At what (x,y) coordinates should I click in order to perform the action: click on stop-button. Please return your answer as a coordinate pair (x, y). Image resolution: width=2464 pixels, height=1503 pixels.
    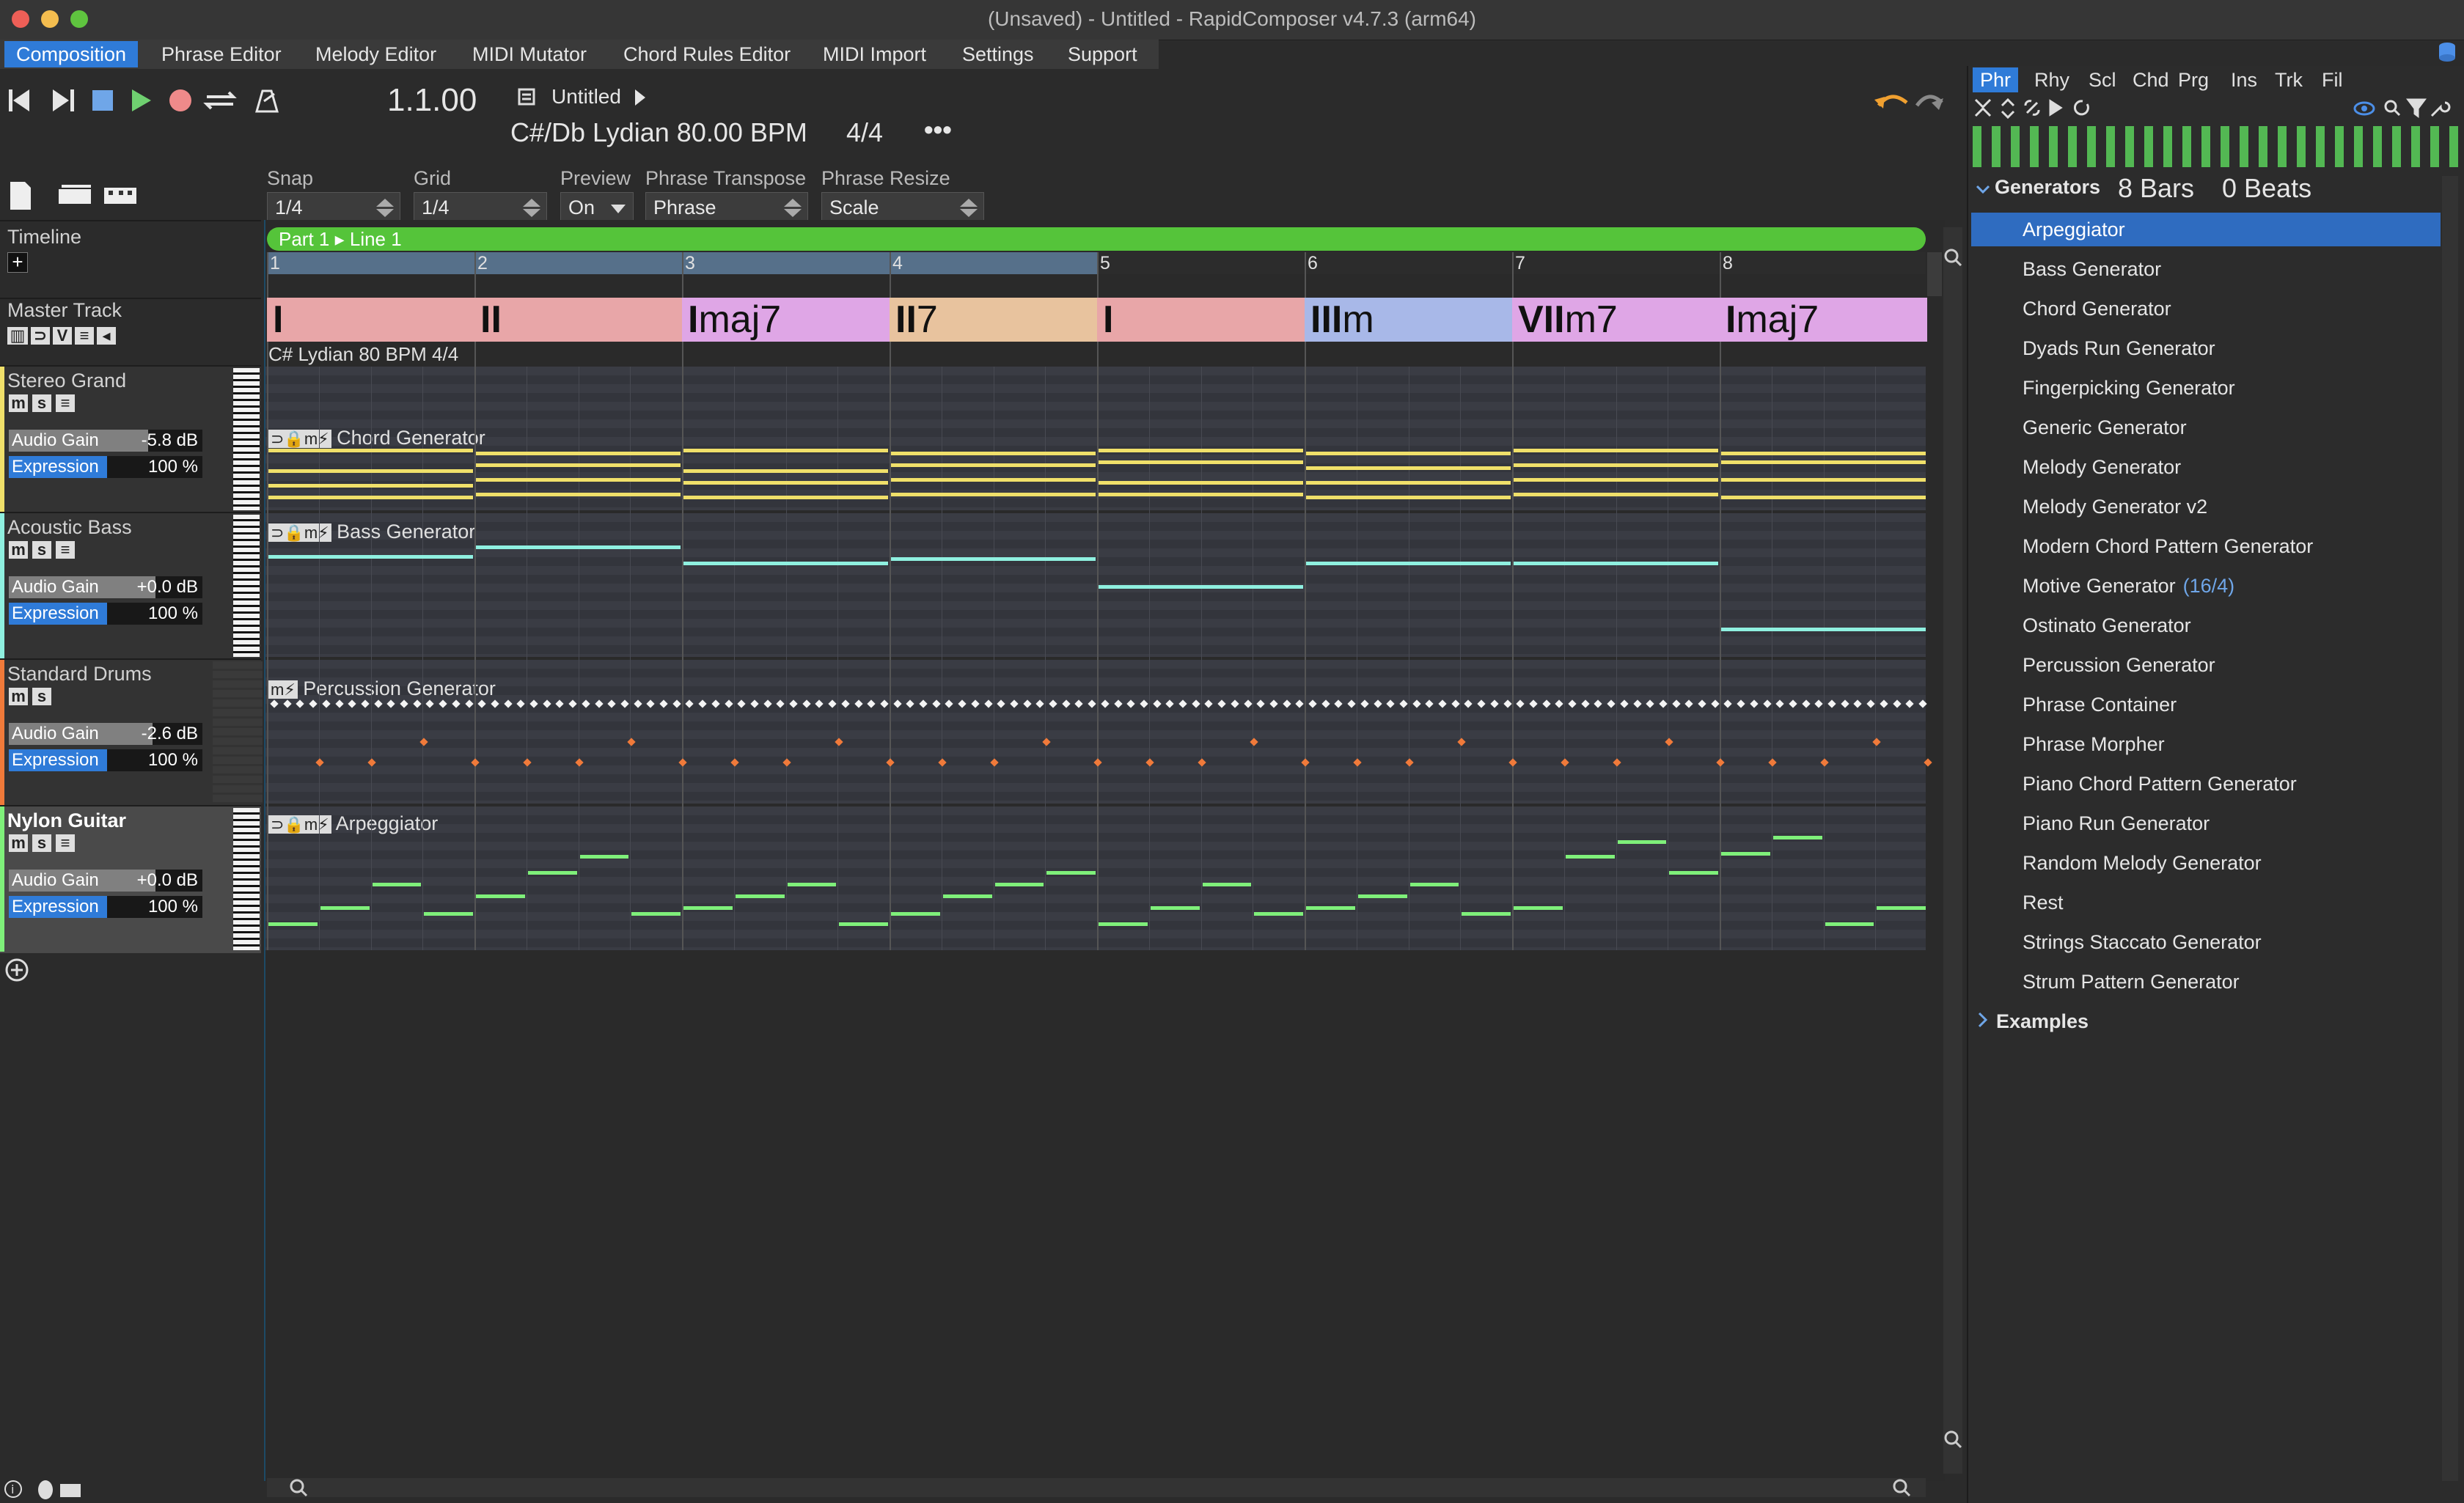
    Looking at the image, I should click on (99, 96).